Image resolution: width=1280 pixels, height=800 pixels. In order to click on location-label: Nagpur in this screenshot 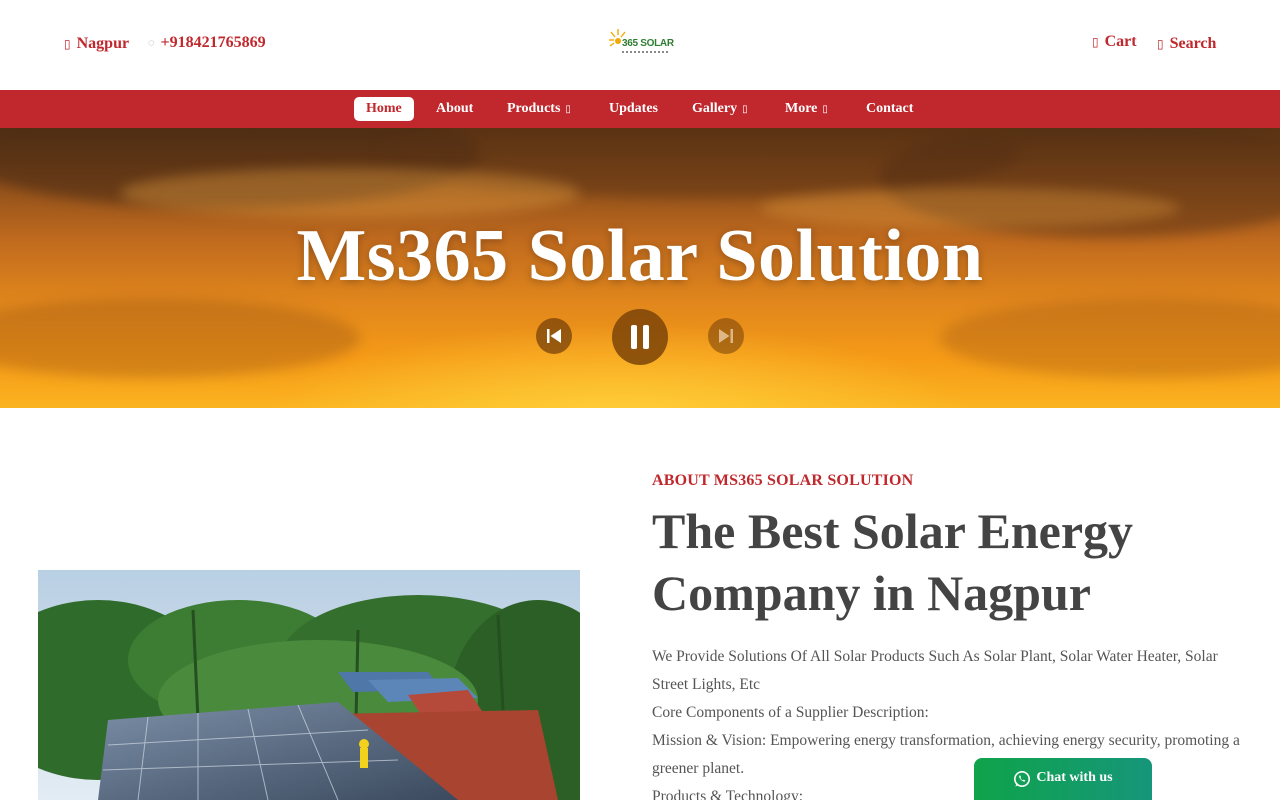, I will do `click(103, 43)`.